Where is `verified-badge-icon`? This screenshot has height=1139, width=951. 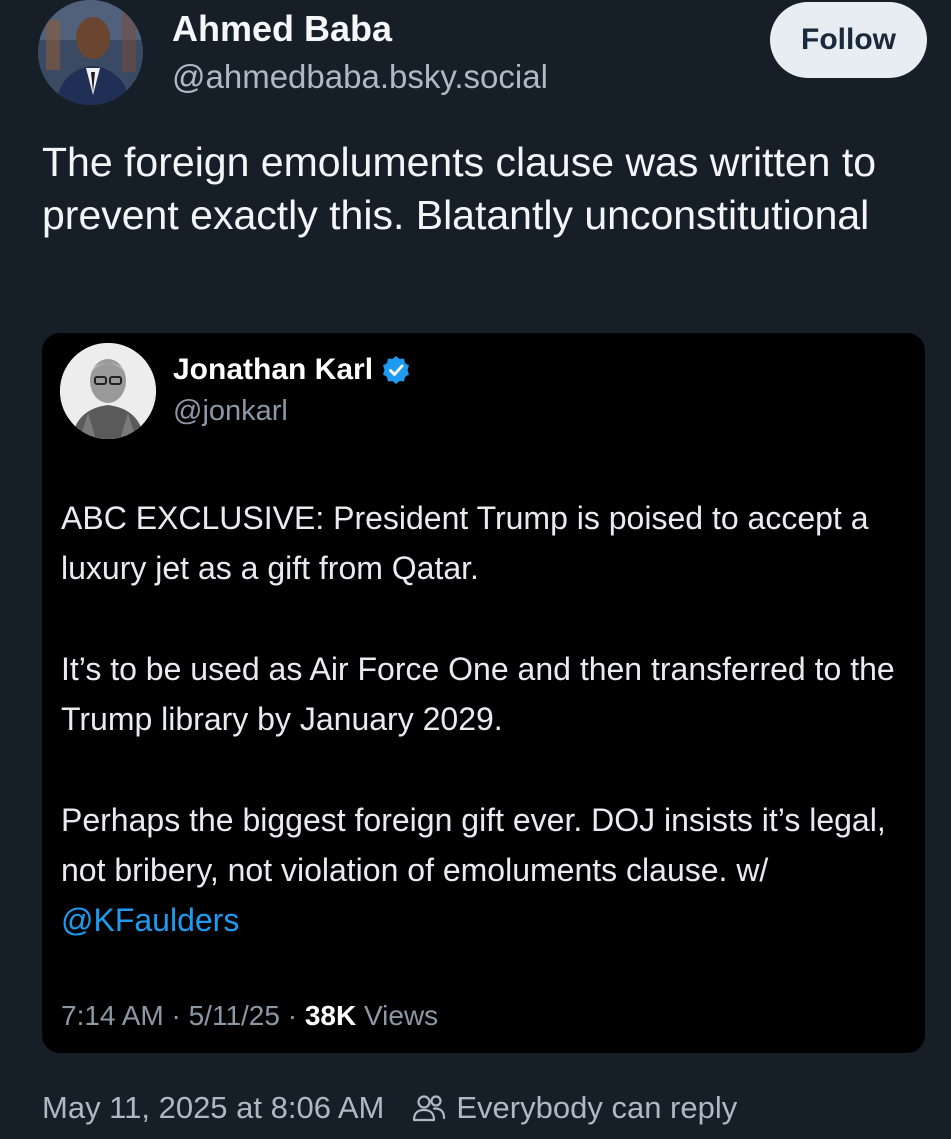
verified-badge-icon is located at coordinates (396, 370).